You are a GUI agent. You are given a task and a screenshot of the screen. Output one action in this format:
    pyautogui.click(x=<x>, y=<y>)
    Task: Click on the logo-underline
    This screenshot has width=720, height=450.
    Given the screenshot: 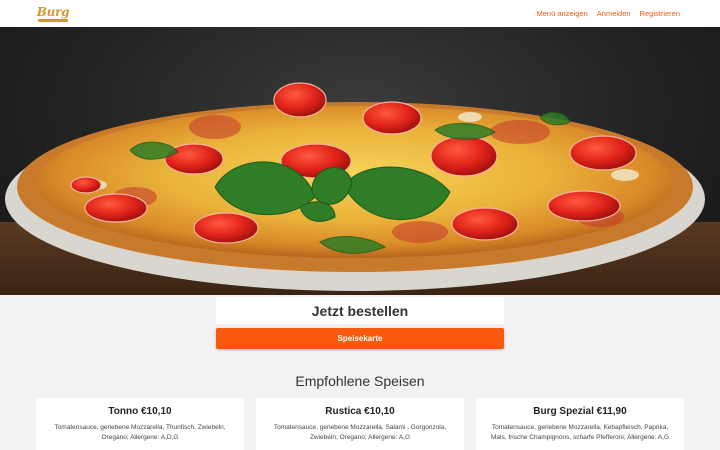 What is the action you would take?
    pyautogui.click(x=53, y=20)
    